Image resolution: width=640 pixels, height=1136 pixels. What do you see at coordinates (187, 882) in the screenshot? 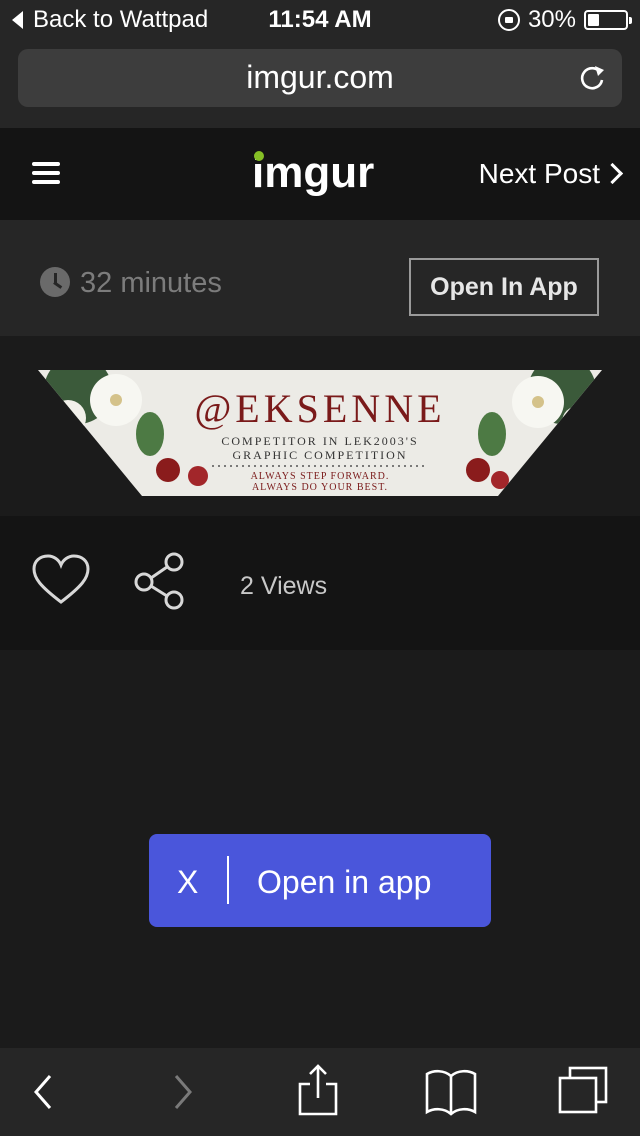
I see `close-banner-button: X` at bounding box center [187, 882].